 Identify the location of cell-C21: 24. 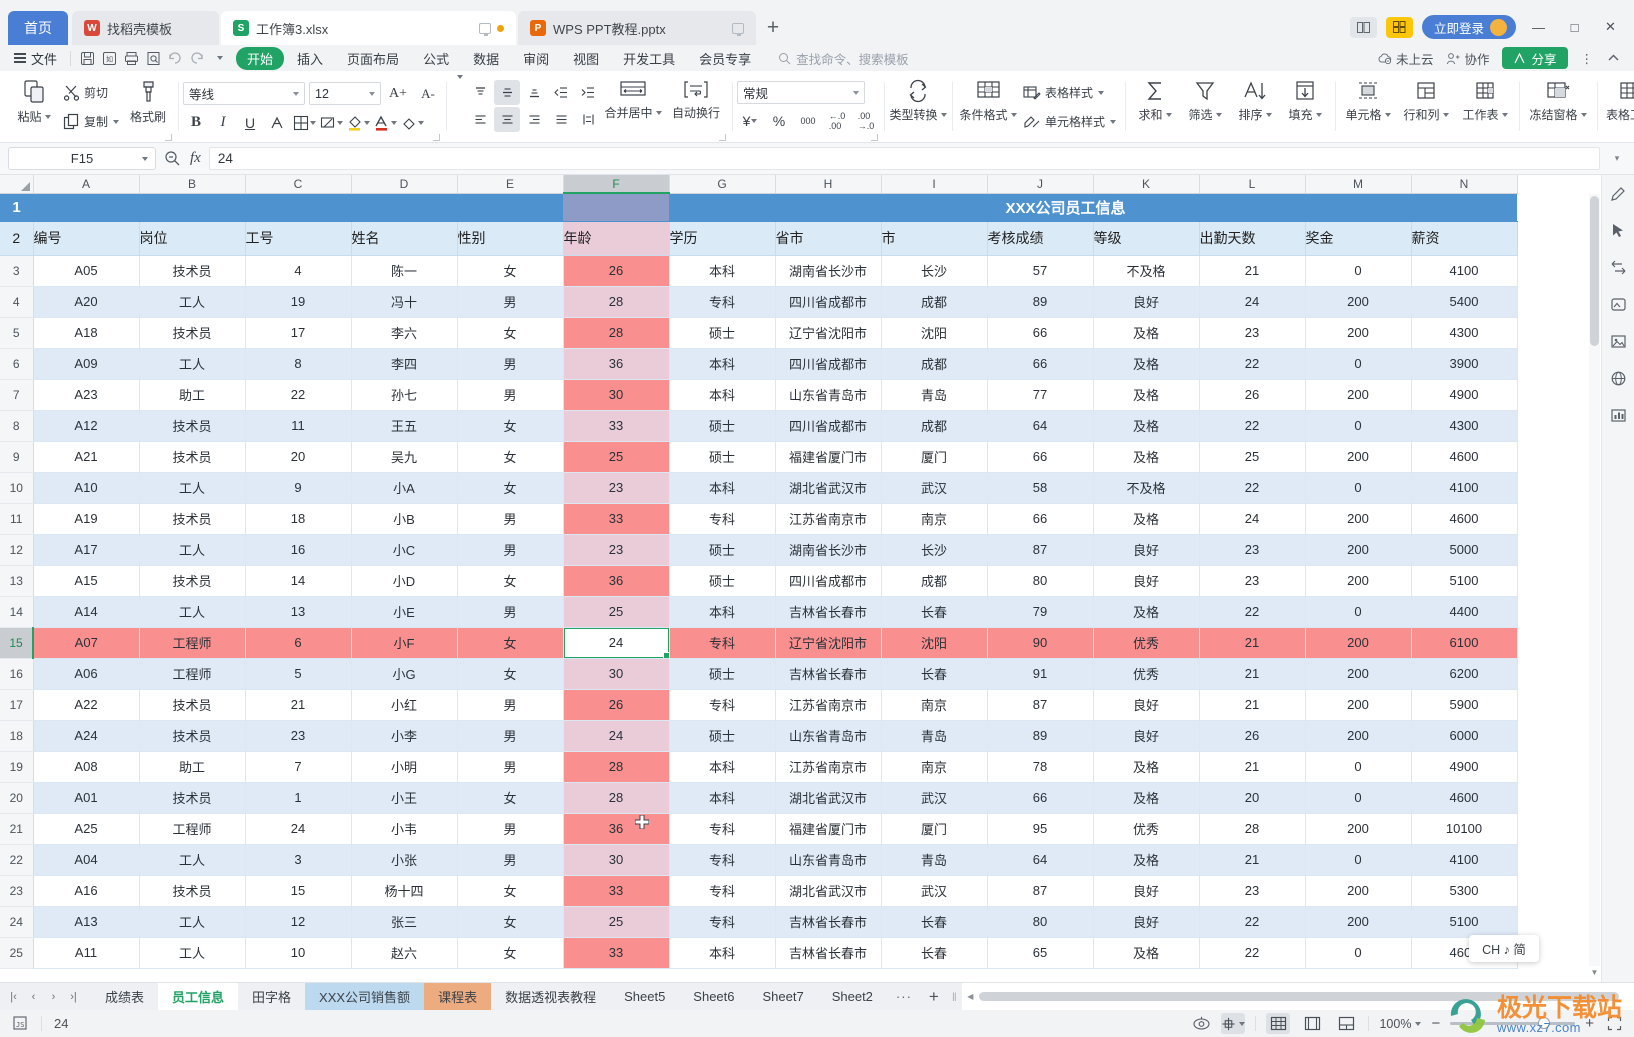
(298, 829).